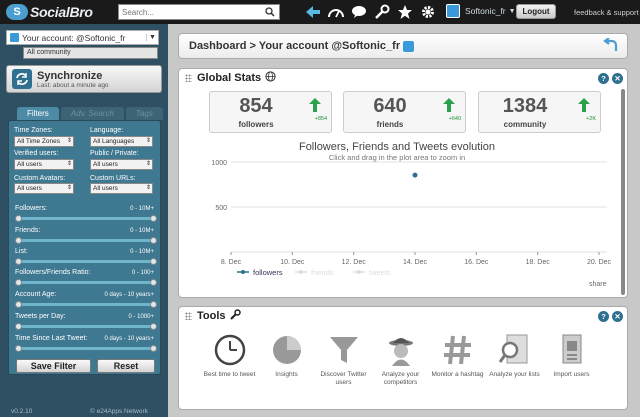 The width and height of the screenshot is (640, 417). I want to click on language-select: All Languages ⇕, so click(121, 141).